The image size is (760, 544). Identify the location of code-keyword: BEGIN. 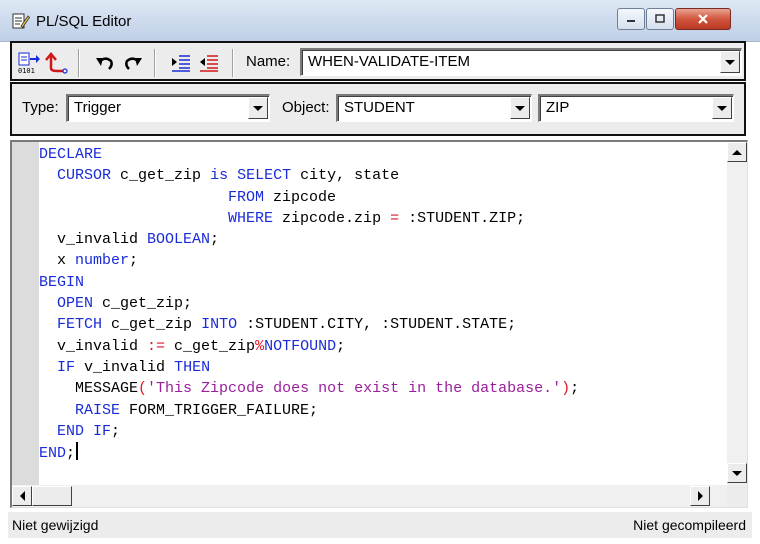
(62, 282).